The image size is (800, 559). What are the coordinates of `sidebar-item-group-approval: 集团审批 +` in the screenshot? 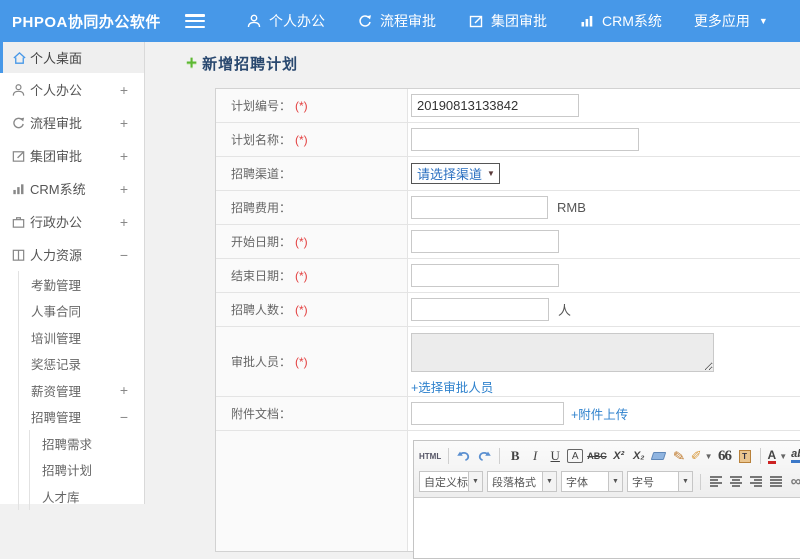 It's located at (72, 155).